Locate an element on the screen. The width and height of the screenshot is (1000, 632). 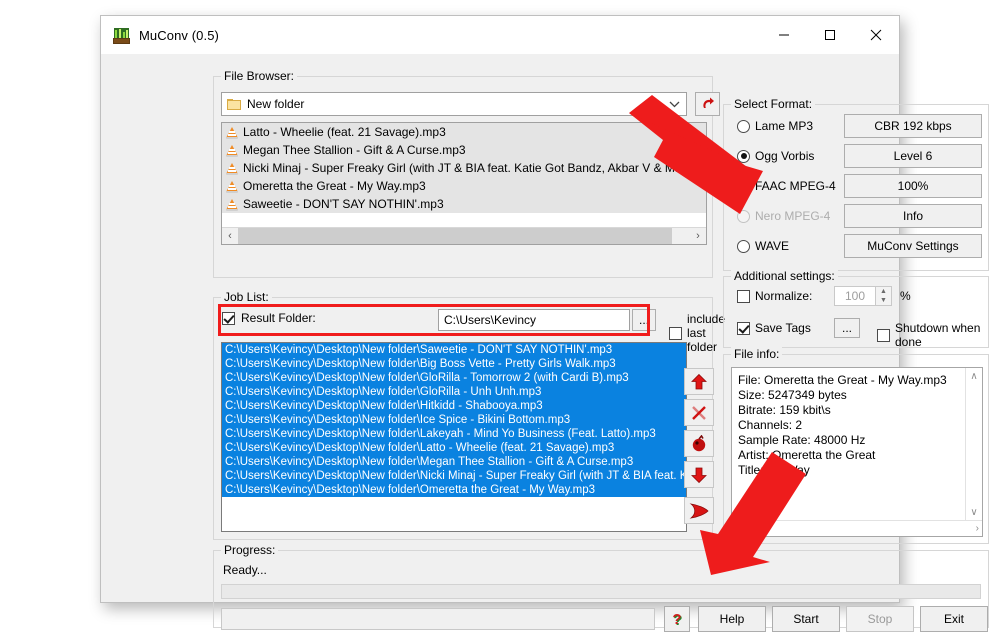
folder-combobox: New folder is located at coordinates (454, 104).